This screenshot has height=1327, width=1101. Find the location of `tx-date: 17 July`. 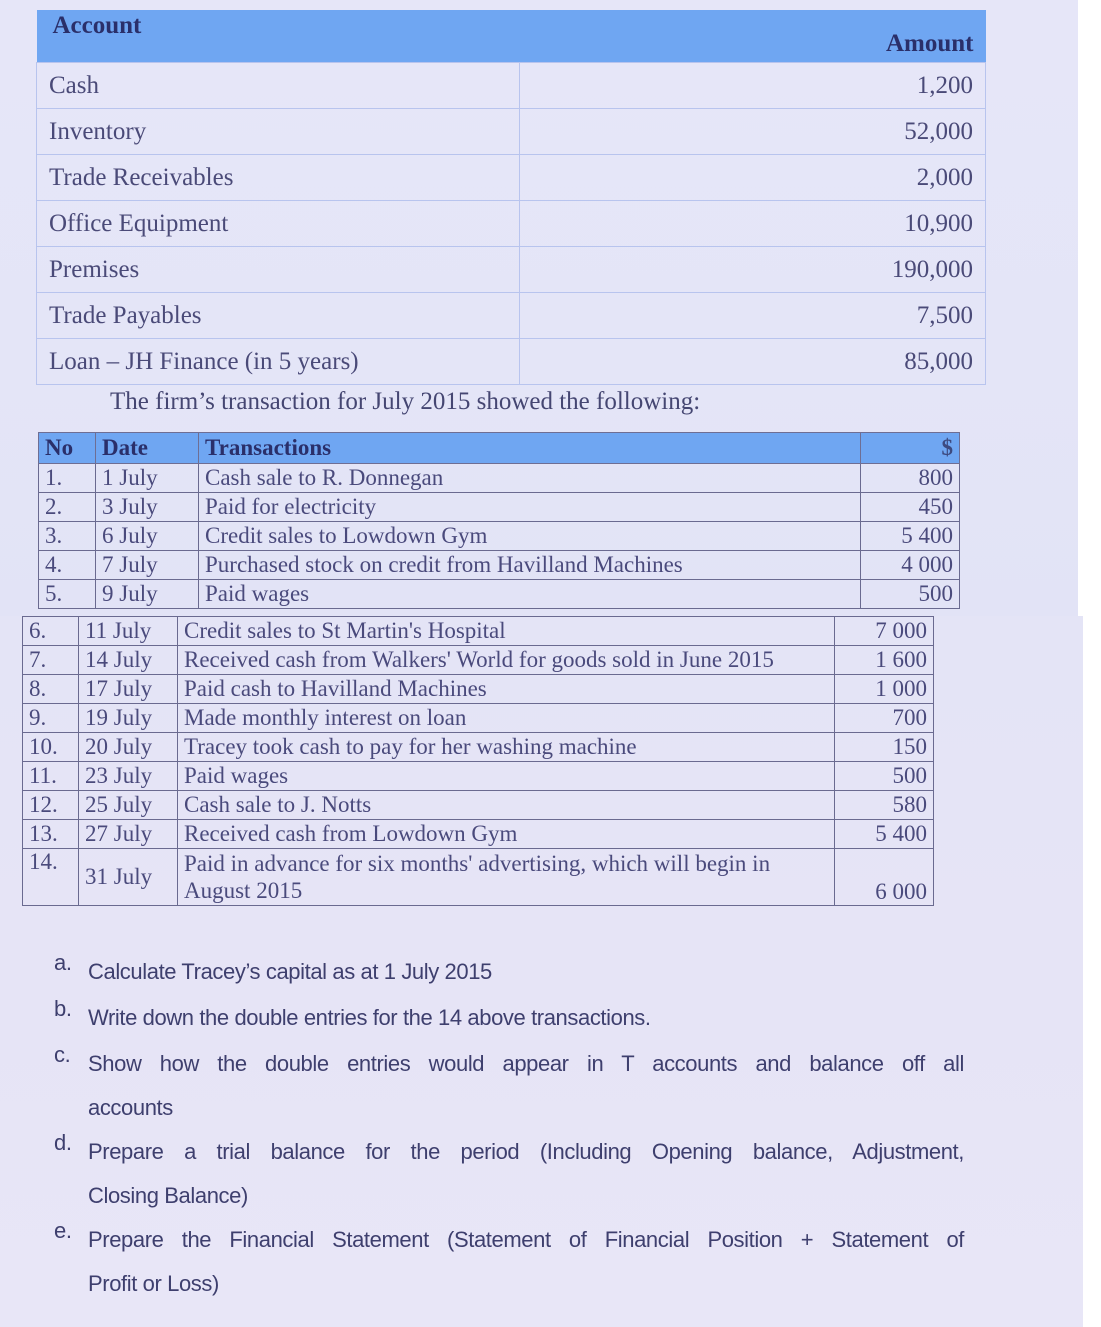

tx-date: 17 July is located at coordinates (128, 689).